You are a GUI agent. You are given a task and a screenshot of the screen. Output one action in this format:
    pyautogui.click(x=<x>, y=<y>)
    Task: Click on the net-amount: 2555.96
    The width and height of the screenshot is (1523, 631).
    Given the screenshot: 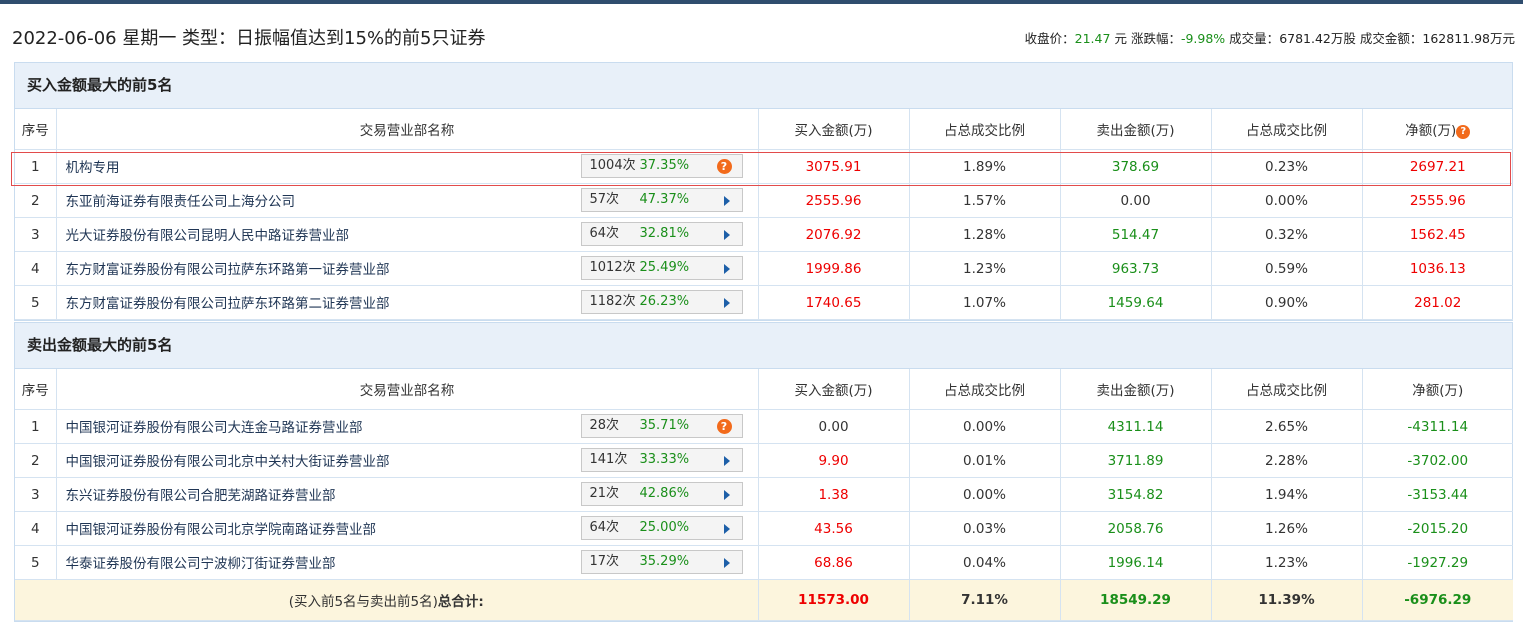 What is the action you would take?
    pyautogui.click(x=1437, y=200)
    